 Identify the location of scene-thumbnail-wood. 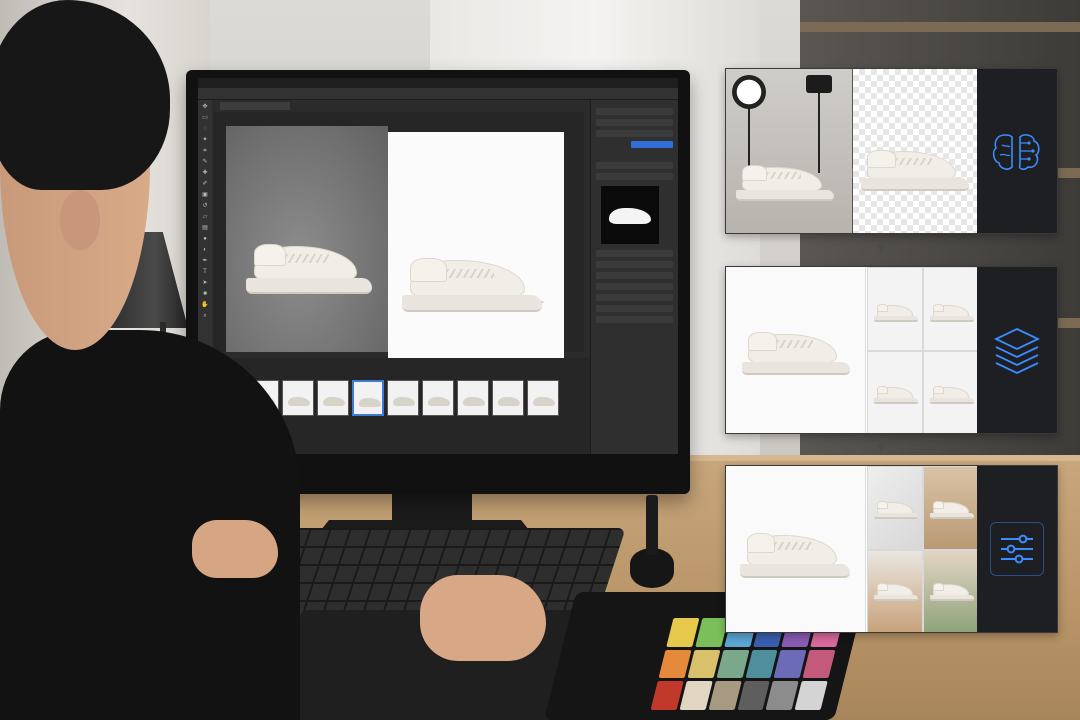
(951, 508).